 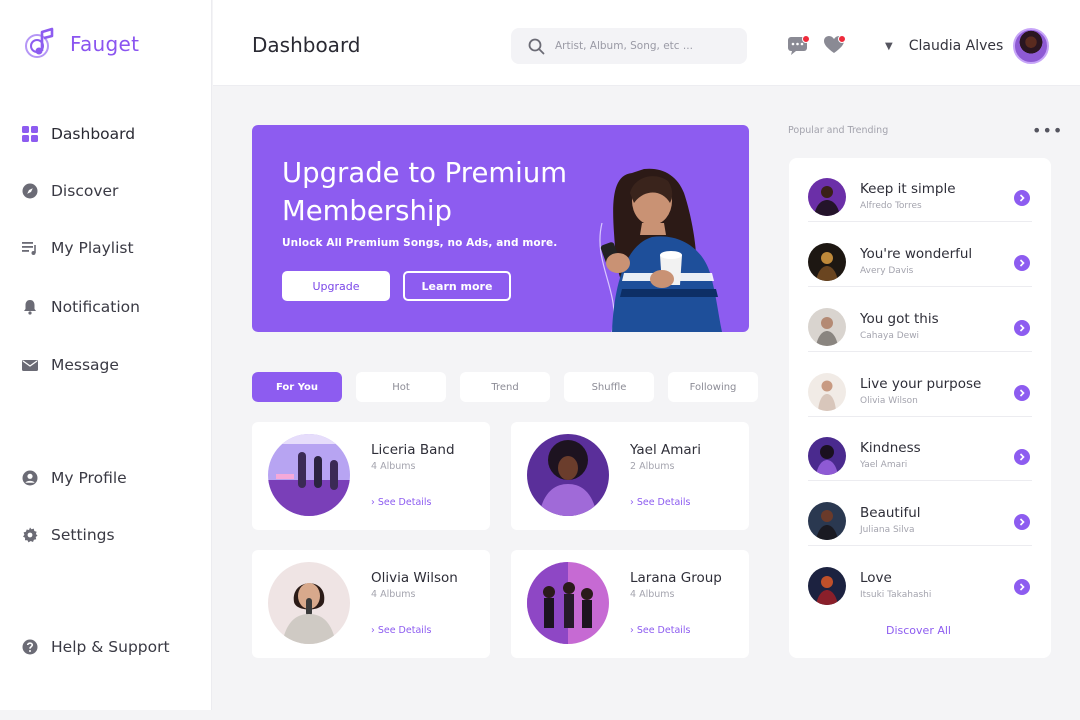 I want to click on sidebar-item-message: Message, so click(x=70, y=365).